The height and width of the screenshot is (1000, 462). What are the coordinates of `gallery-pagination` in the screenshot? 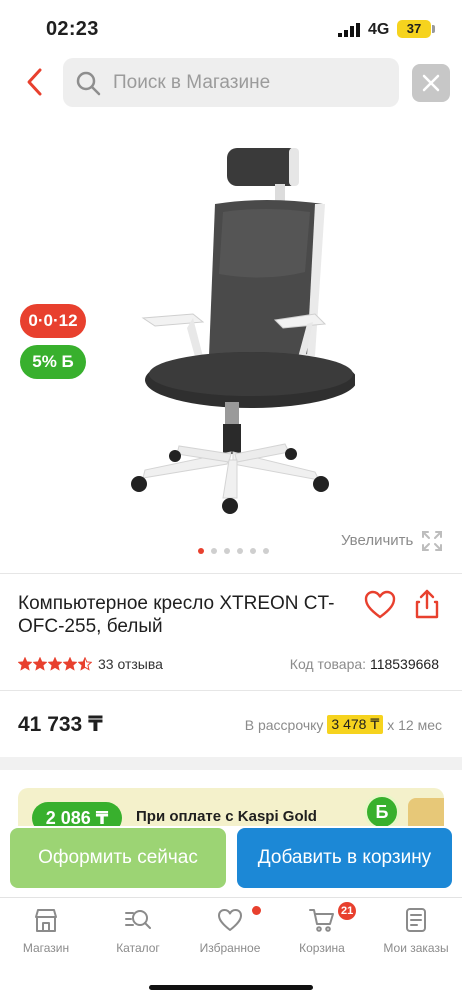 It's located at (233, 551).